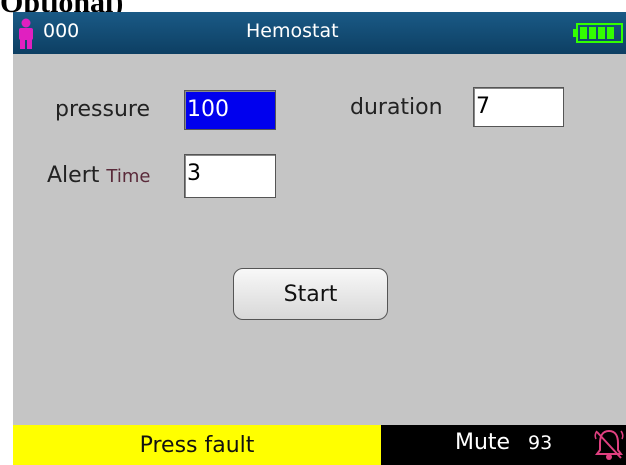 The image size is (626, 465). What do you see at coordinates (61, 31) in the screenshot?
I see `patient-id: 000` at bounding box center [61, 31].